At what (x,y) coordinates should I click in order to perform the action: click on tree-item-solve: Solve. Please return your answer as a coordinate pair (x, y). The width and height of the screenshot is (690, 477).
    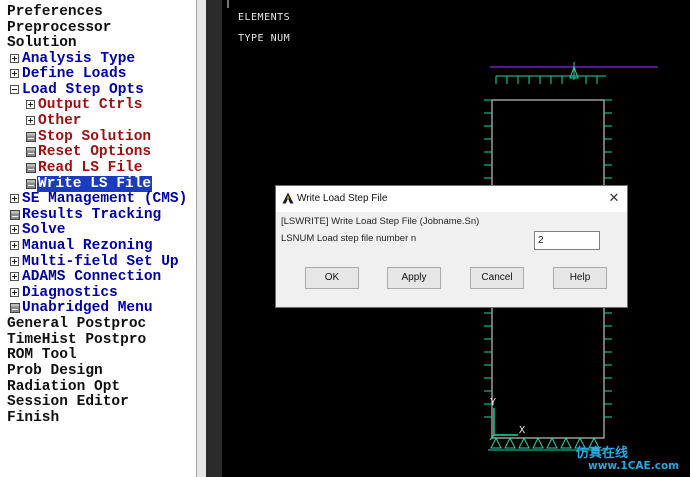
    Looking at the image, I should click on (38, 230).